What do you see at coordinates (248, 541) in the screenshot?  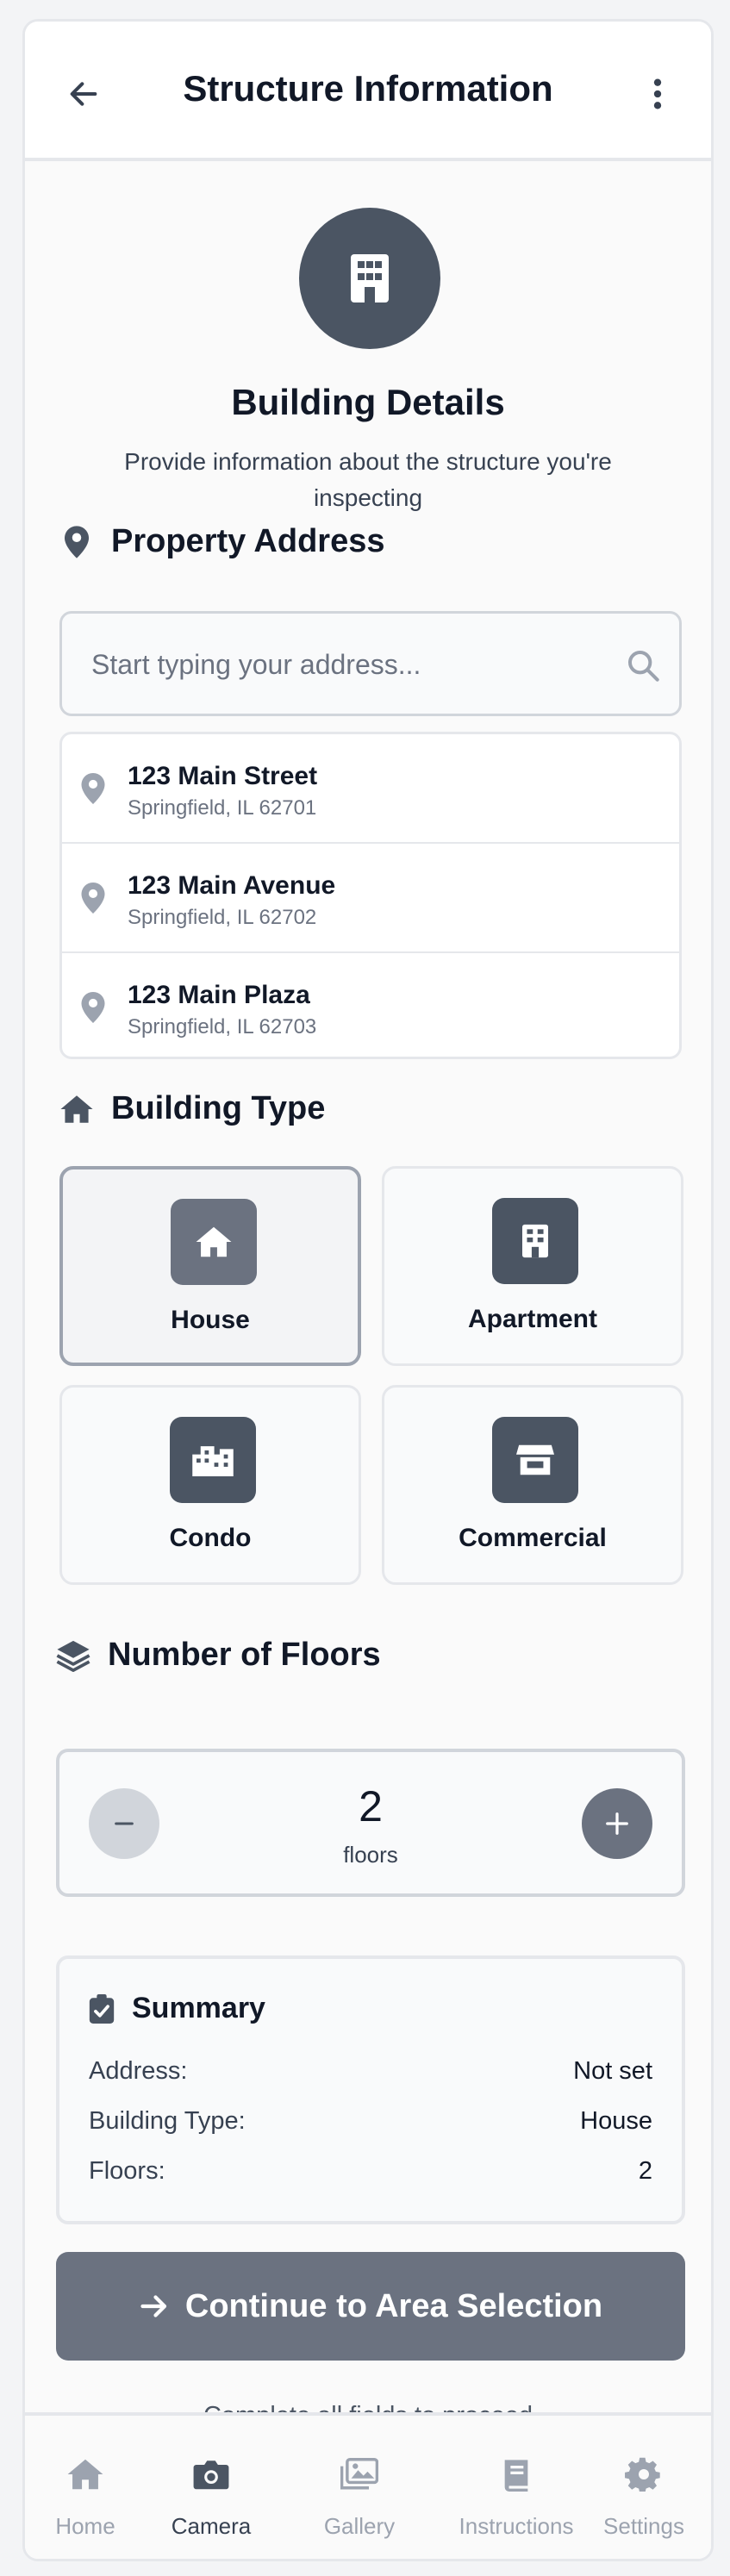 I see `address-section-label: Property Address` at bounding box center [248, 541].